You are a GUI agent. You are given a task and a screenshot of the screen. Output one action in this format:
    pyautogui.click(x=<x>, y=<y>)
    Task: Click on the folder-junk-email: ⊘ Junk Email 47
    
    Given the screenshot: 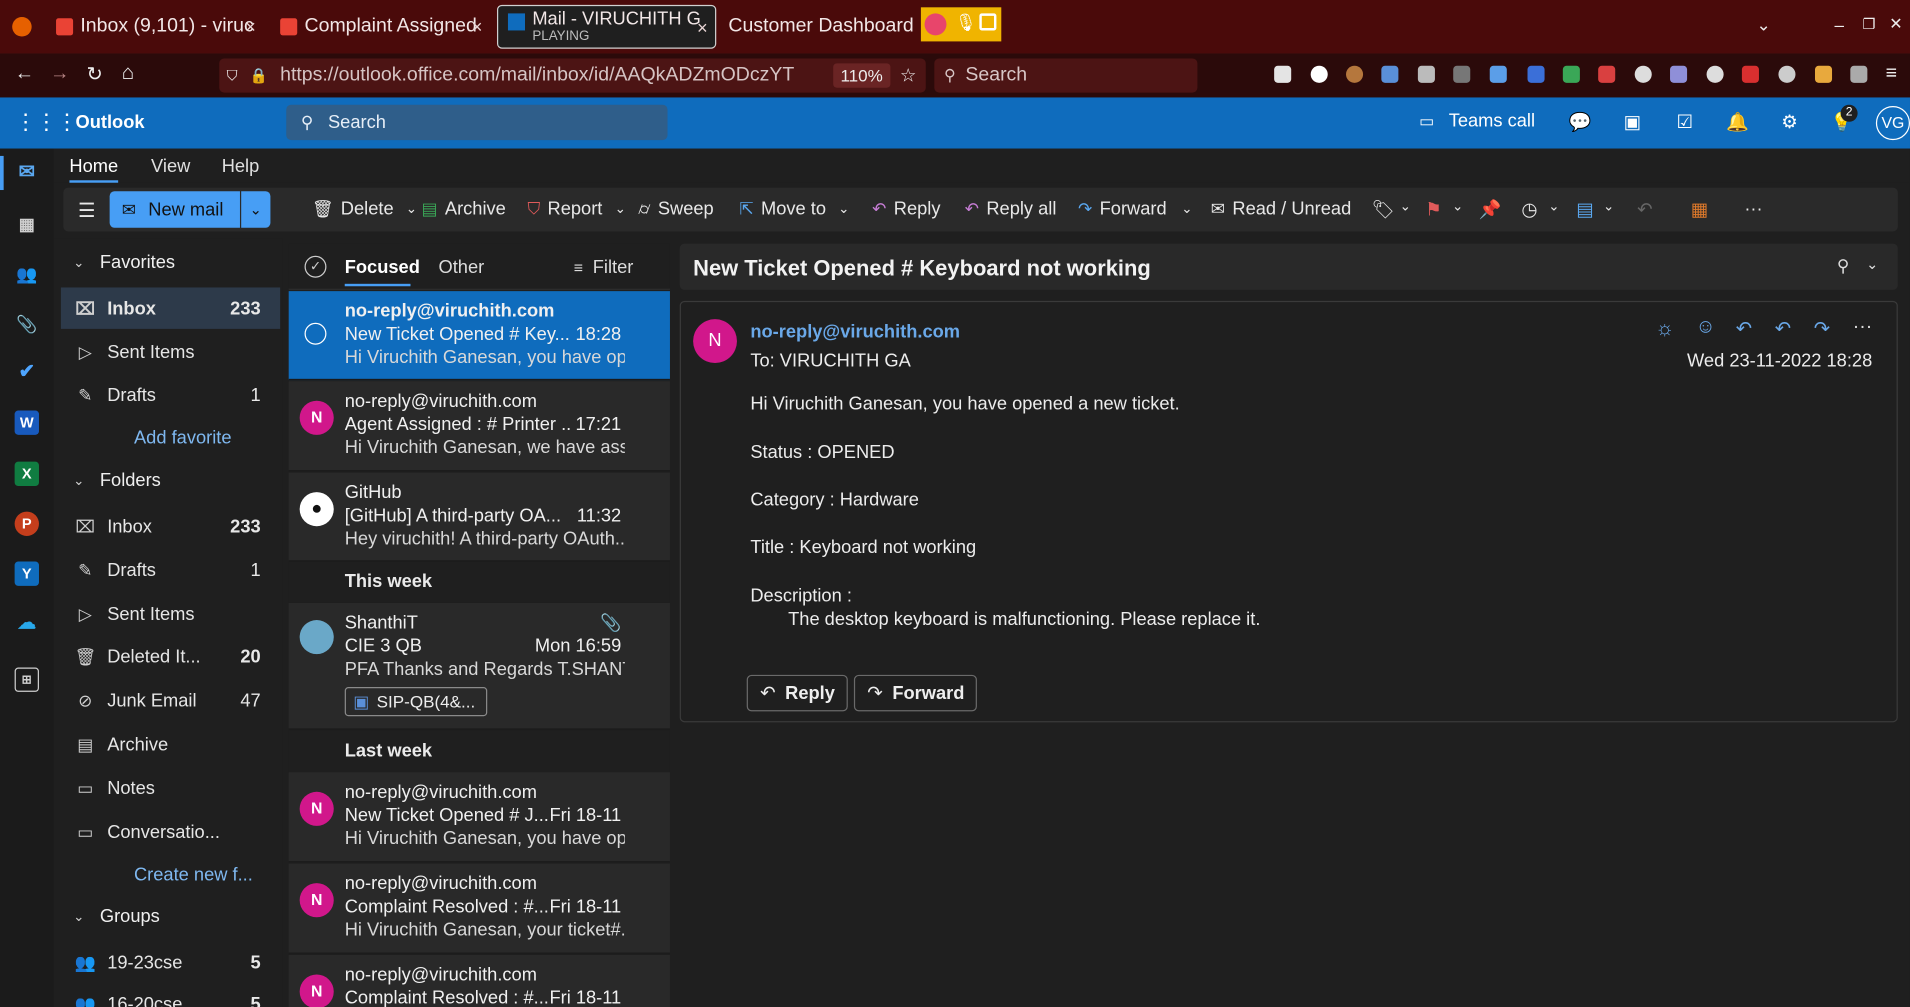 What is the action you would take?
    pyautogui.click(x=170, y=700)
    